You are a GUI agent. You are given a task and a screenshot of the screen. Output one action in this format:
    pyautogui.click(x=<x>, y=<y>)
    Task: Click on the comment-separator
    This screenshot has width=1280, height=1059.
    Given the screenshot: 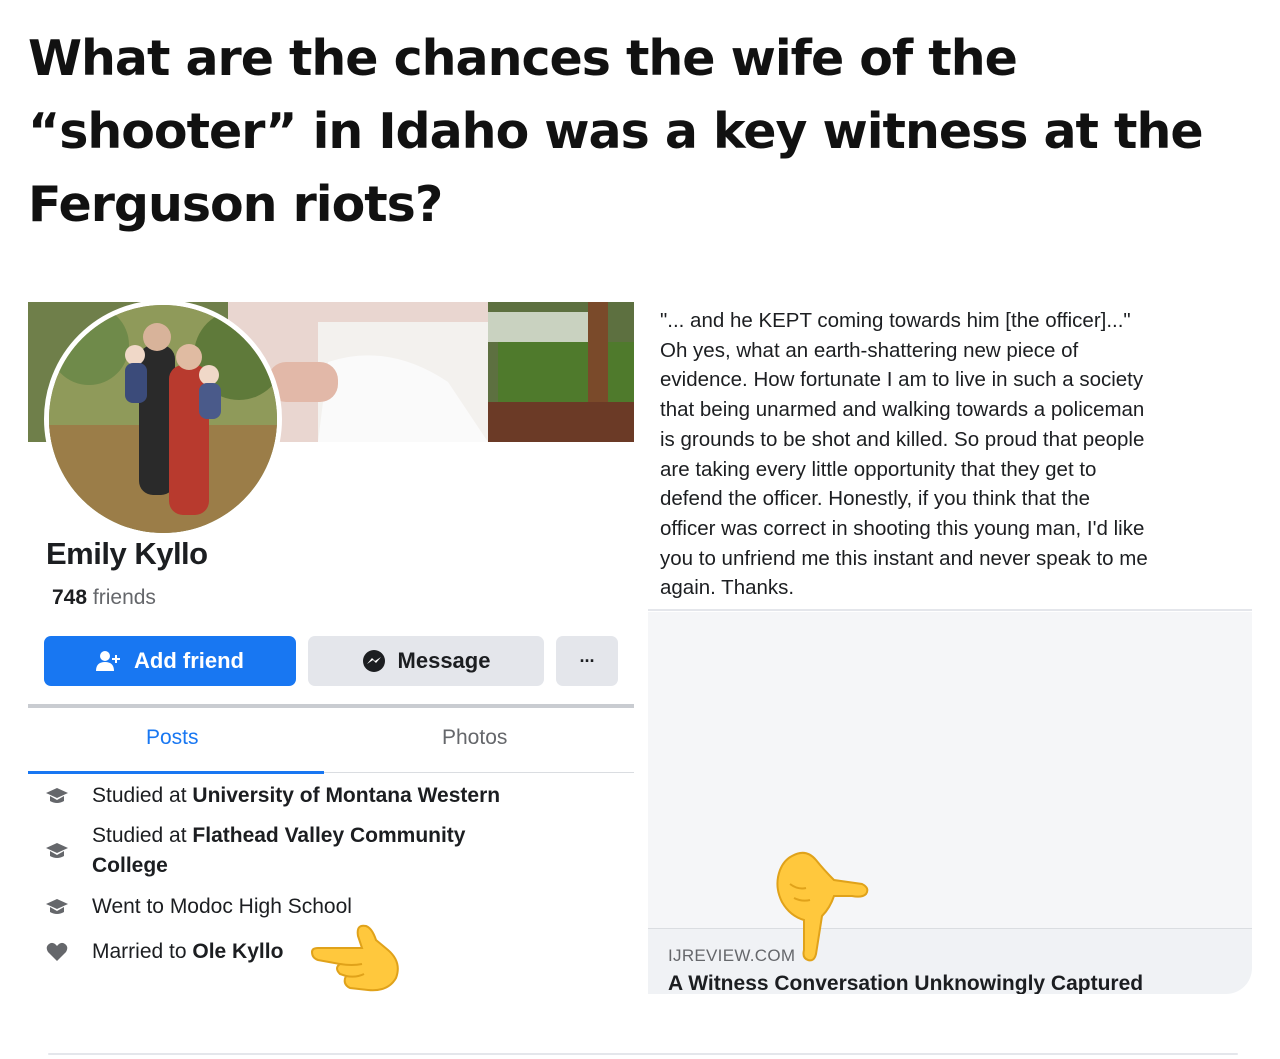 What is the action you would take?
    pyautogui.click(x=950, y=610)
    